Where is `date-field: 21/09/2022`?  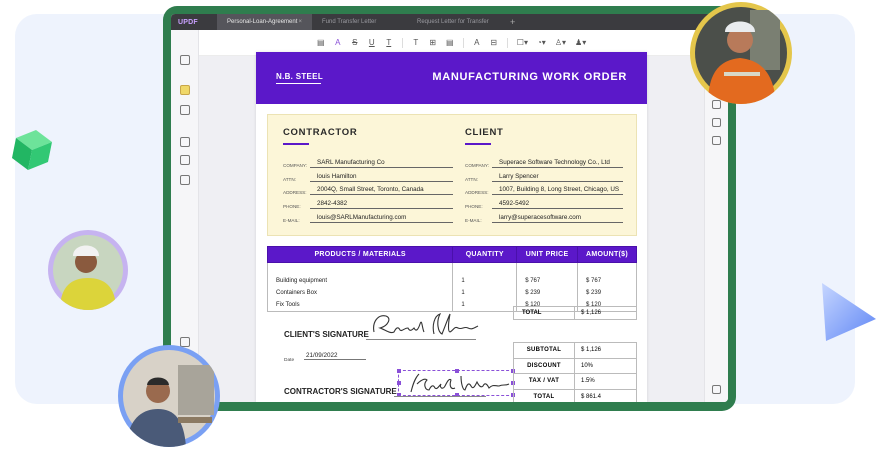 date-field: 21/09/2022 is located at coordinates (335, 356).